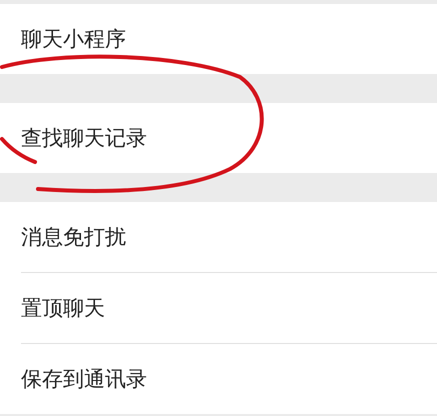 Image resolution: width=437 pixels, height=416 pixels. Describe the element at coordinates (63, 308) in the screenshot. I see `row-label: 置顶聊天` at that location.